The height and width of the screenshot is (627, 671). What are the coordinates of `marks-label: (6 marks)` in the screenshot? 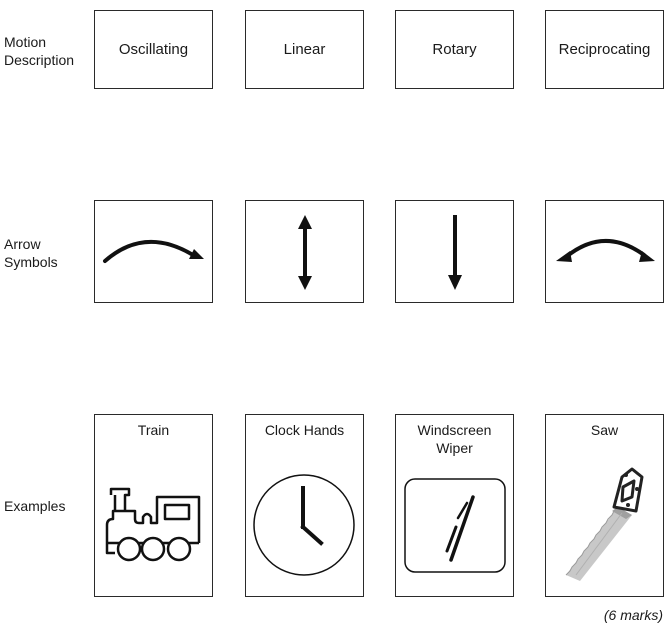 It's located at (633, 615).